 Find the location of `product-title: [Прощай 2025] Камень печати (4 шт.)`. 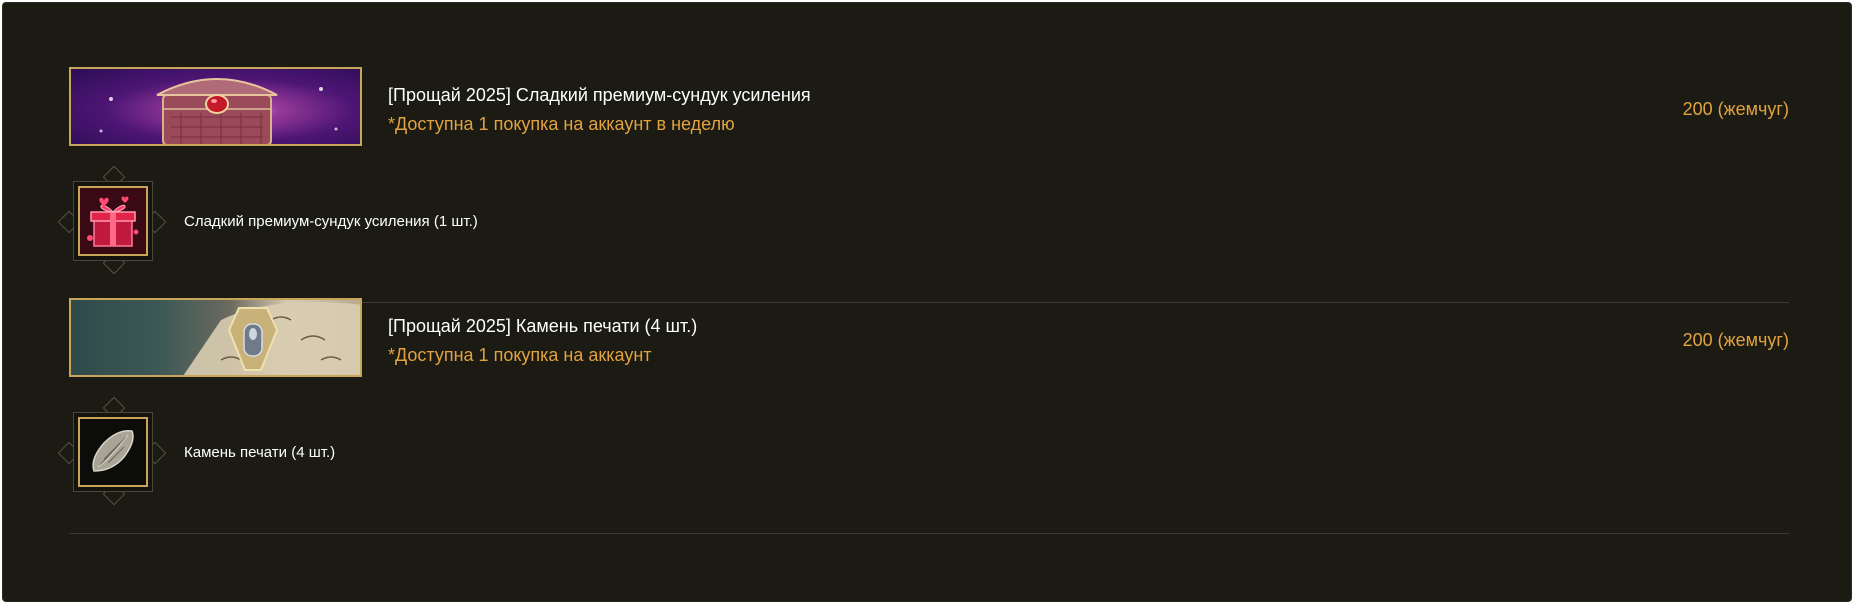

product-title: [Прощай 2025] Камень печати (4 шт.) is located at coordinates (543, 326).